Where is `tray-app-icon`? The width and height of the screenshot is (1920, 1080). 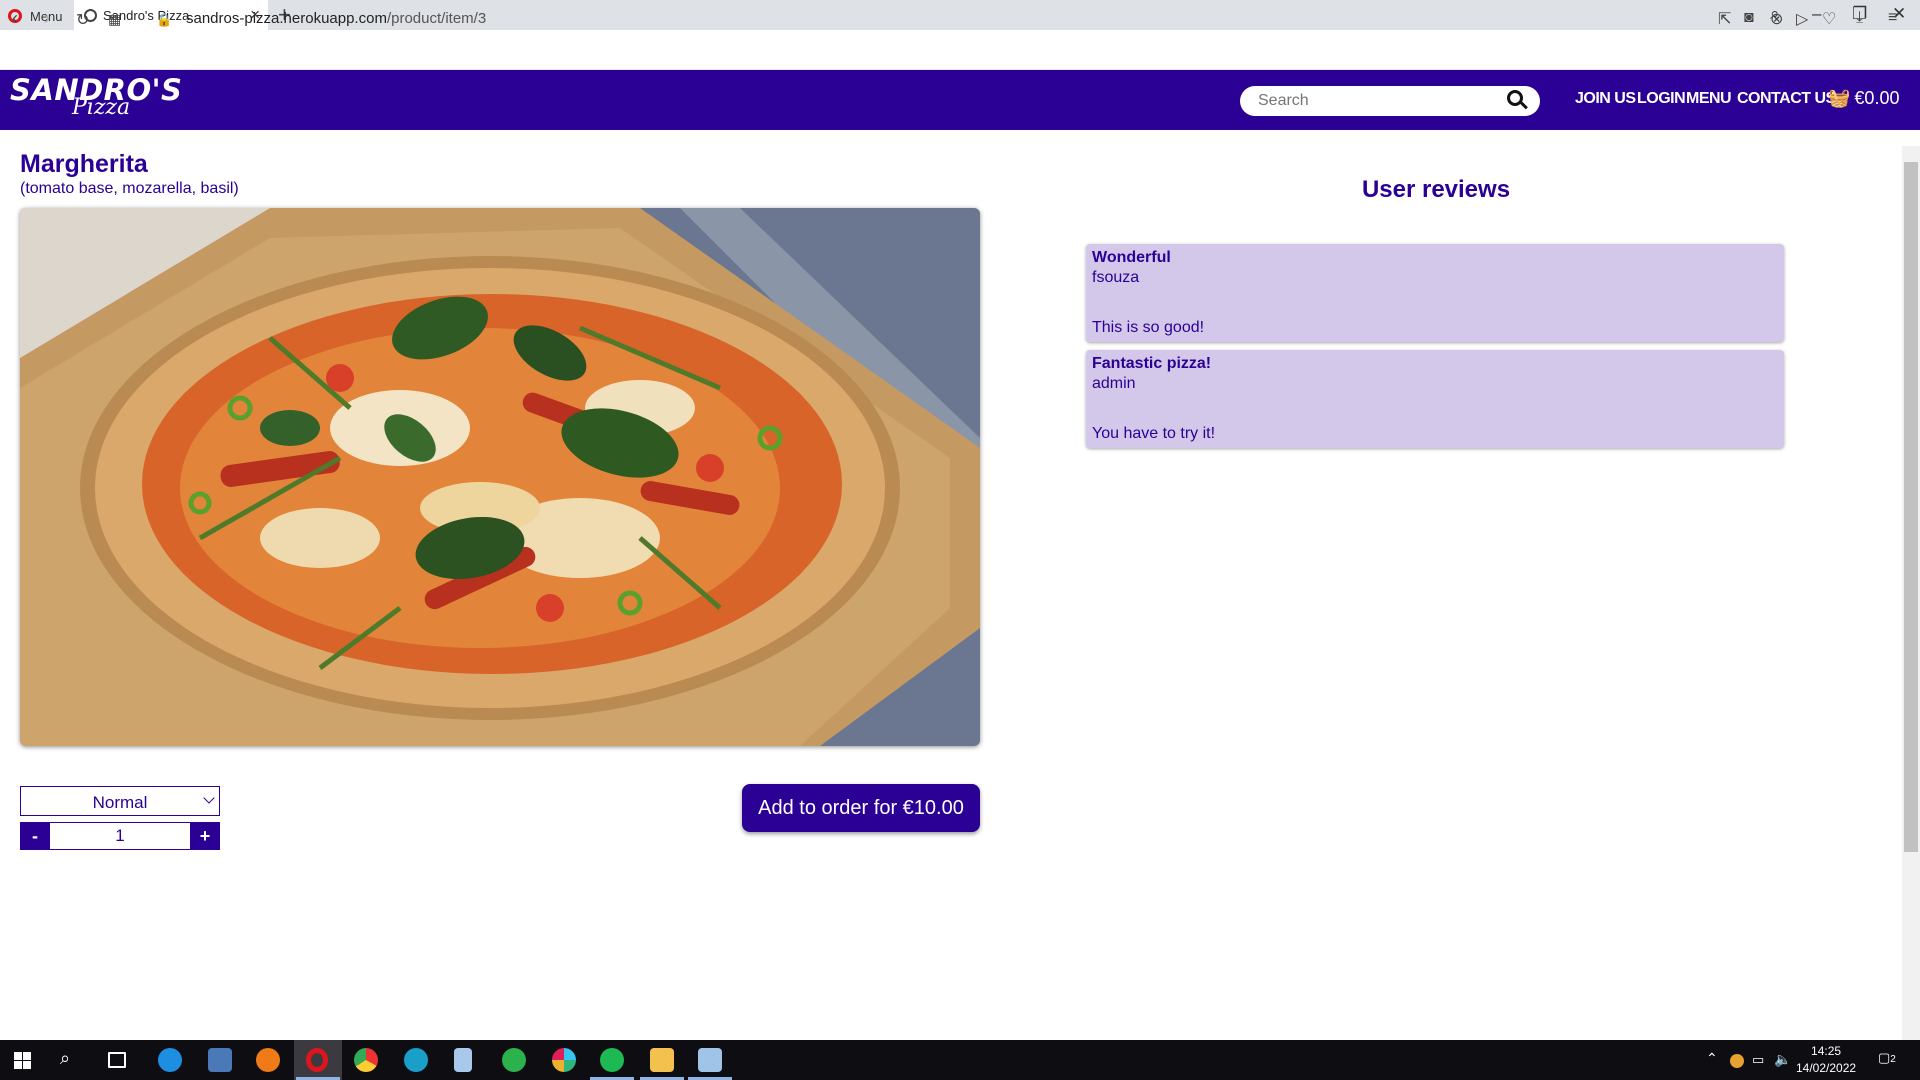
tray-app-icon is located at coordinates (1737, 1061).